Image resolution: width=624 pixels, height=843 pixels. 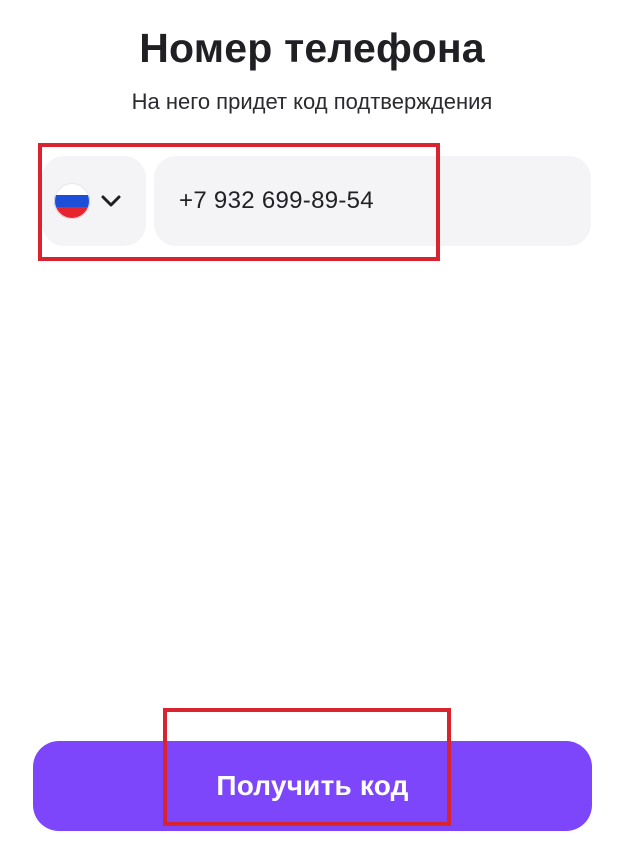 I want to click on russia-flag-icon, so click(x=72, y=201).